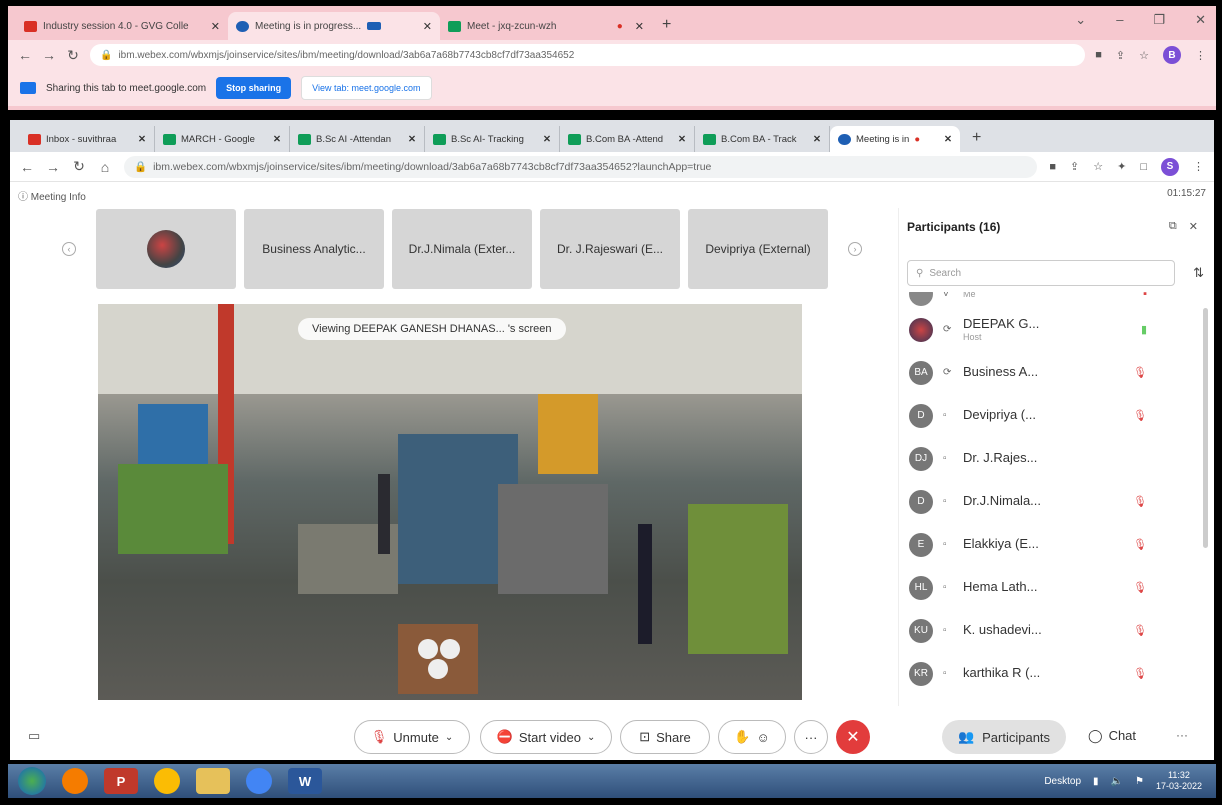 This screenshot has height=805, width=1222. Describe the element at coordinates (1182, 735) in the screenshot. I see `overflow-menu-button: ···` at that location.